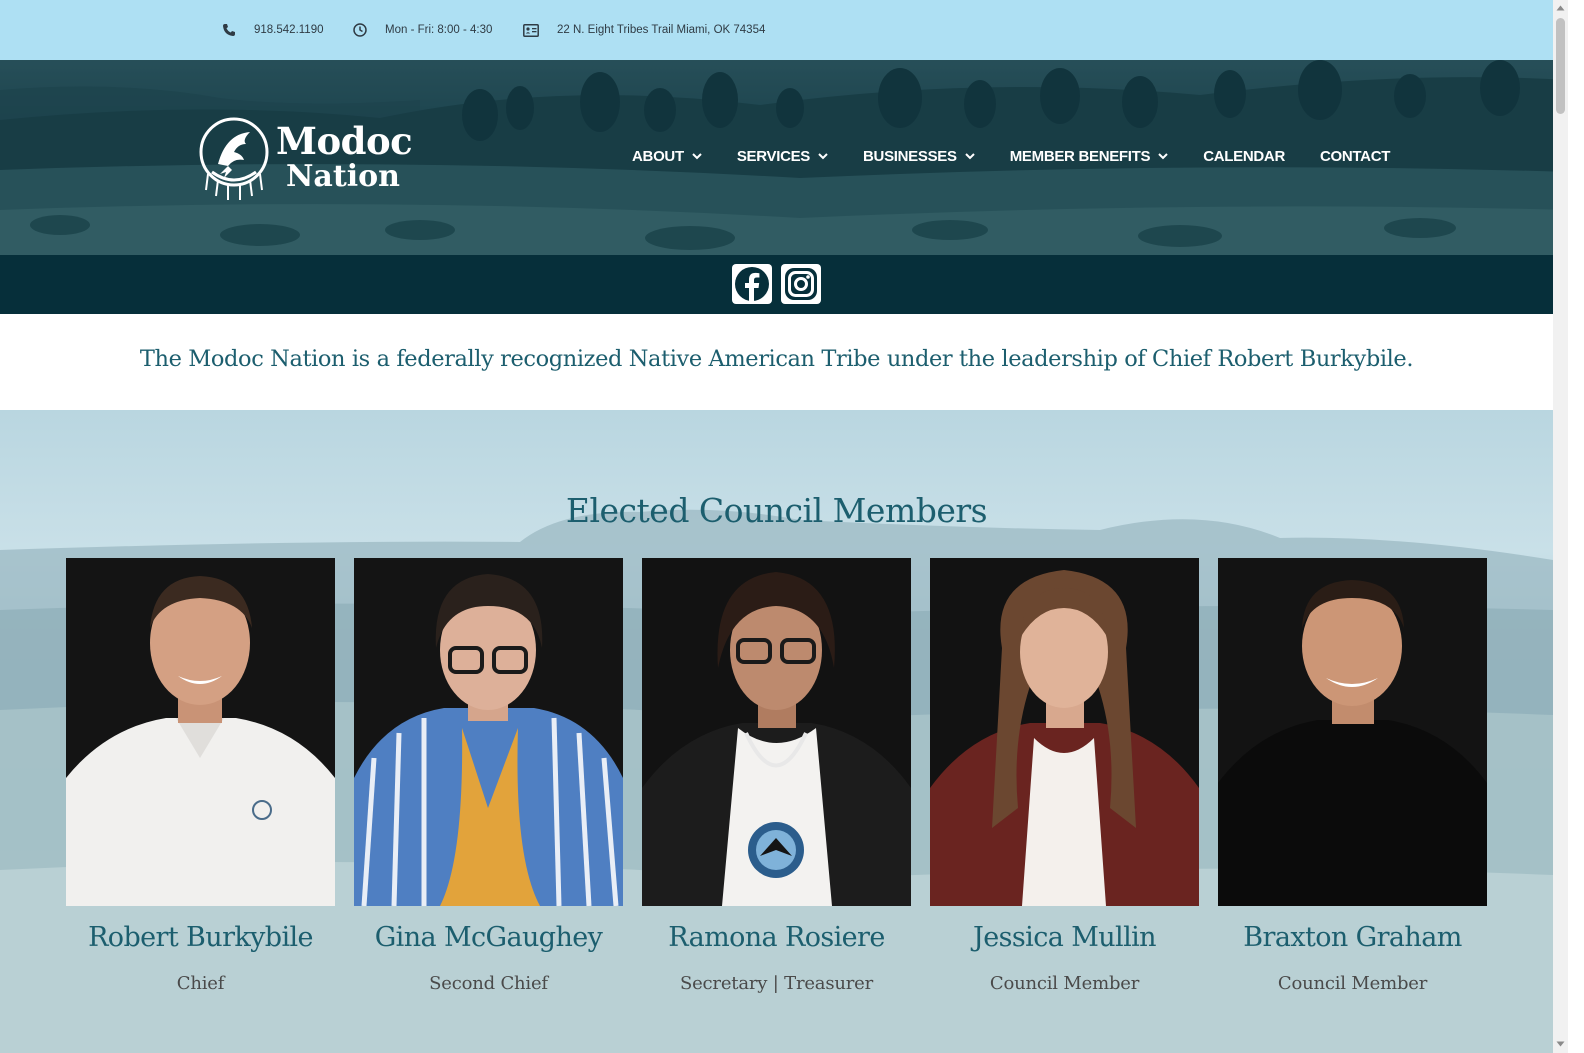 The height and width of the screenshot is (1053, 1584). Describe the element at coordinates (776, 983) in the screenshot. I see `member-role: Secretary | Treasurer` at that location.